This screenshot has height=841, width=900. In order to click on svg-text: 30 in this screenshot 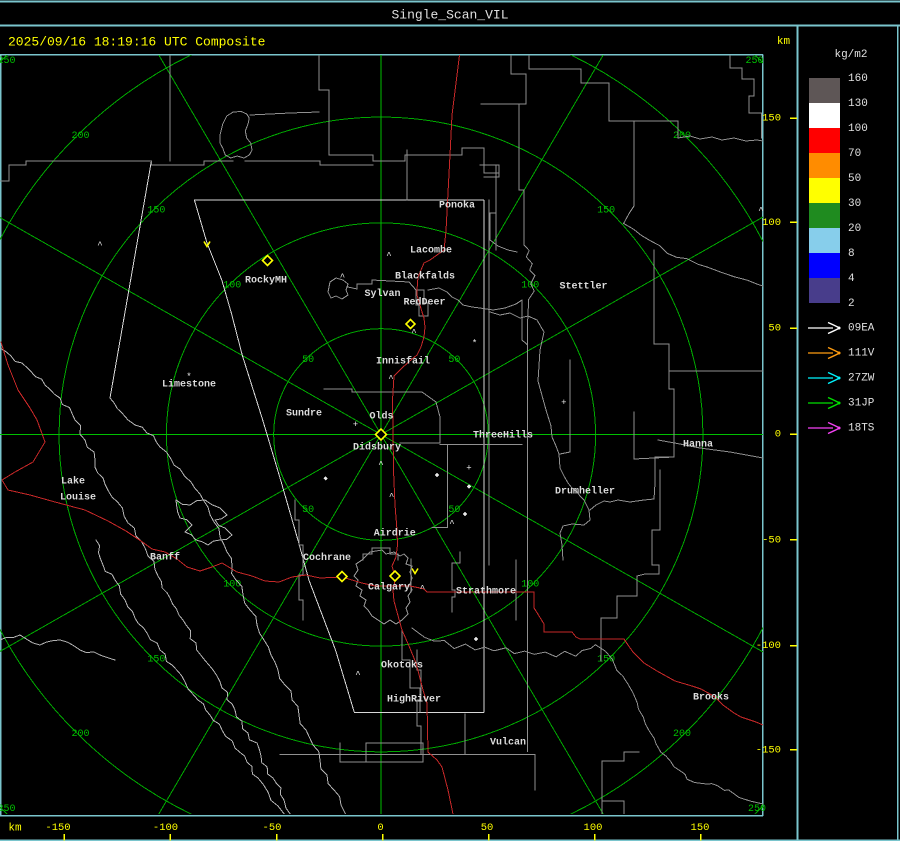, I will do `click(854, 204)`.